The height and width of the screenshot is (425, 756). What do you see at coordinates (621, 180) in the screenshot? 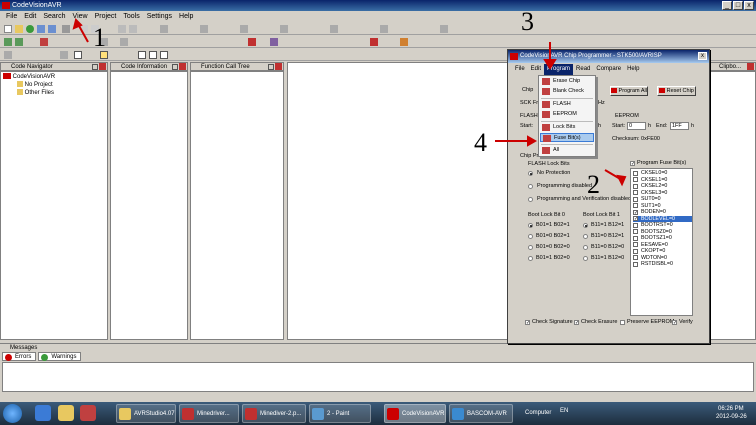
I see `arrow-2-head` at bounding box center [621, 180].